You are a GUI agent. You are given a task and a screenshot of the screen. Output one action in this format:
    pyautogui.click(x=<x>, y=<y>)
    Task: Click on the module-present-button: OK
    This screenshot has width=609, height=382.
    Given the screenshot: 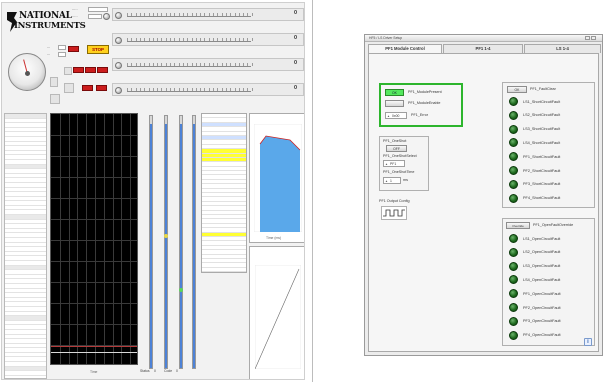 What is the action you would take?
    pyautogui.click(x=394, y=92)
    